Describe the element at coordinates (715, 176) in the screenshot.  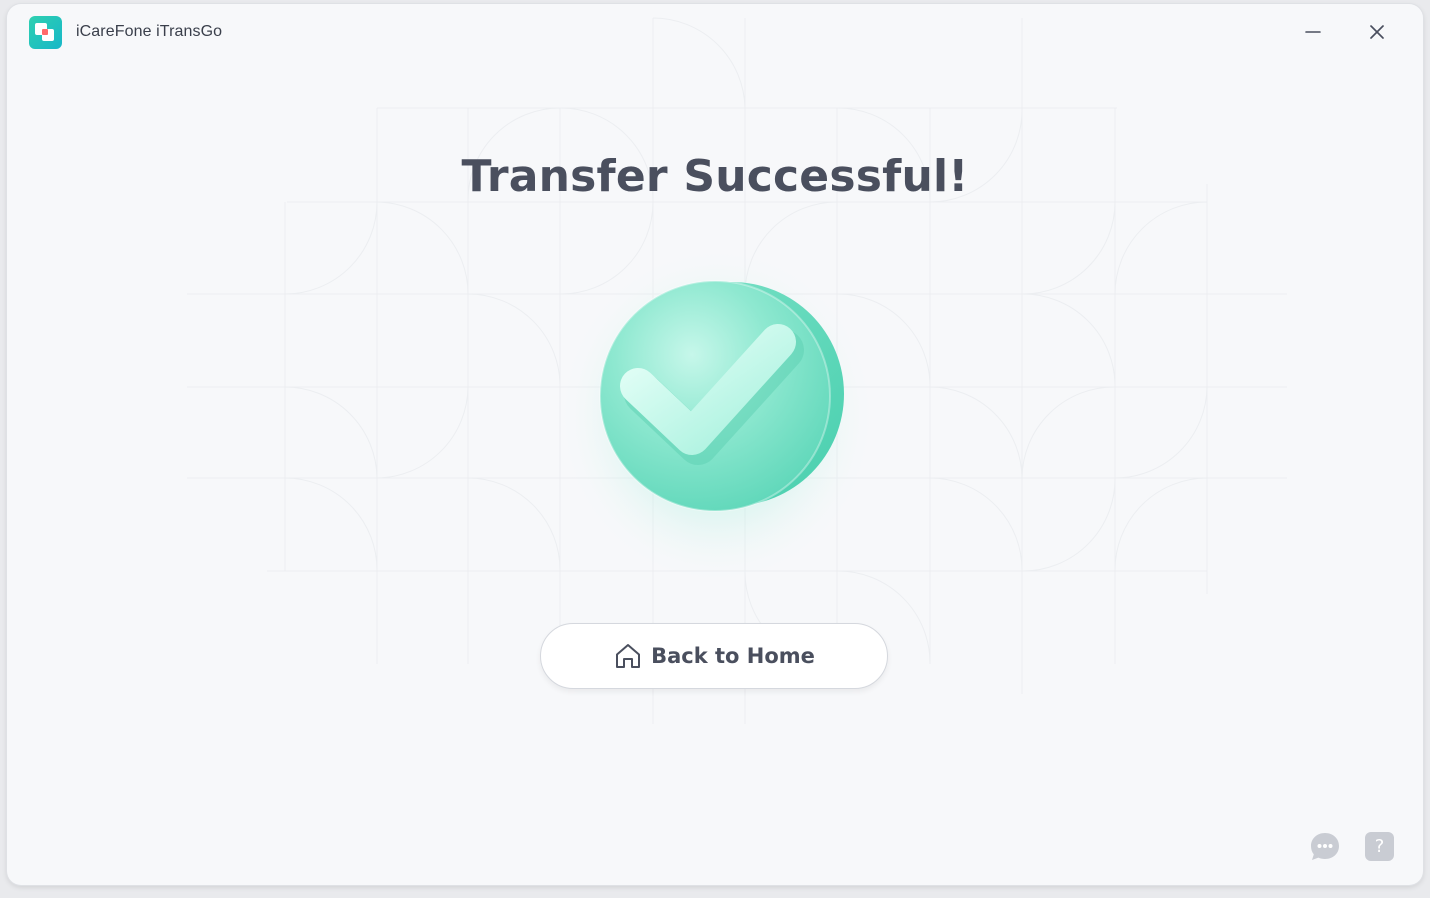
I see `page-title: Transfer Successful!` at that location.